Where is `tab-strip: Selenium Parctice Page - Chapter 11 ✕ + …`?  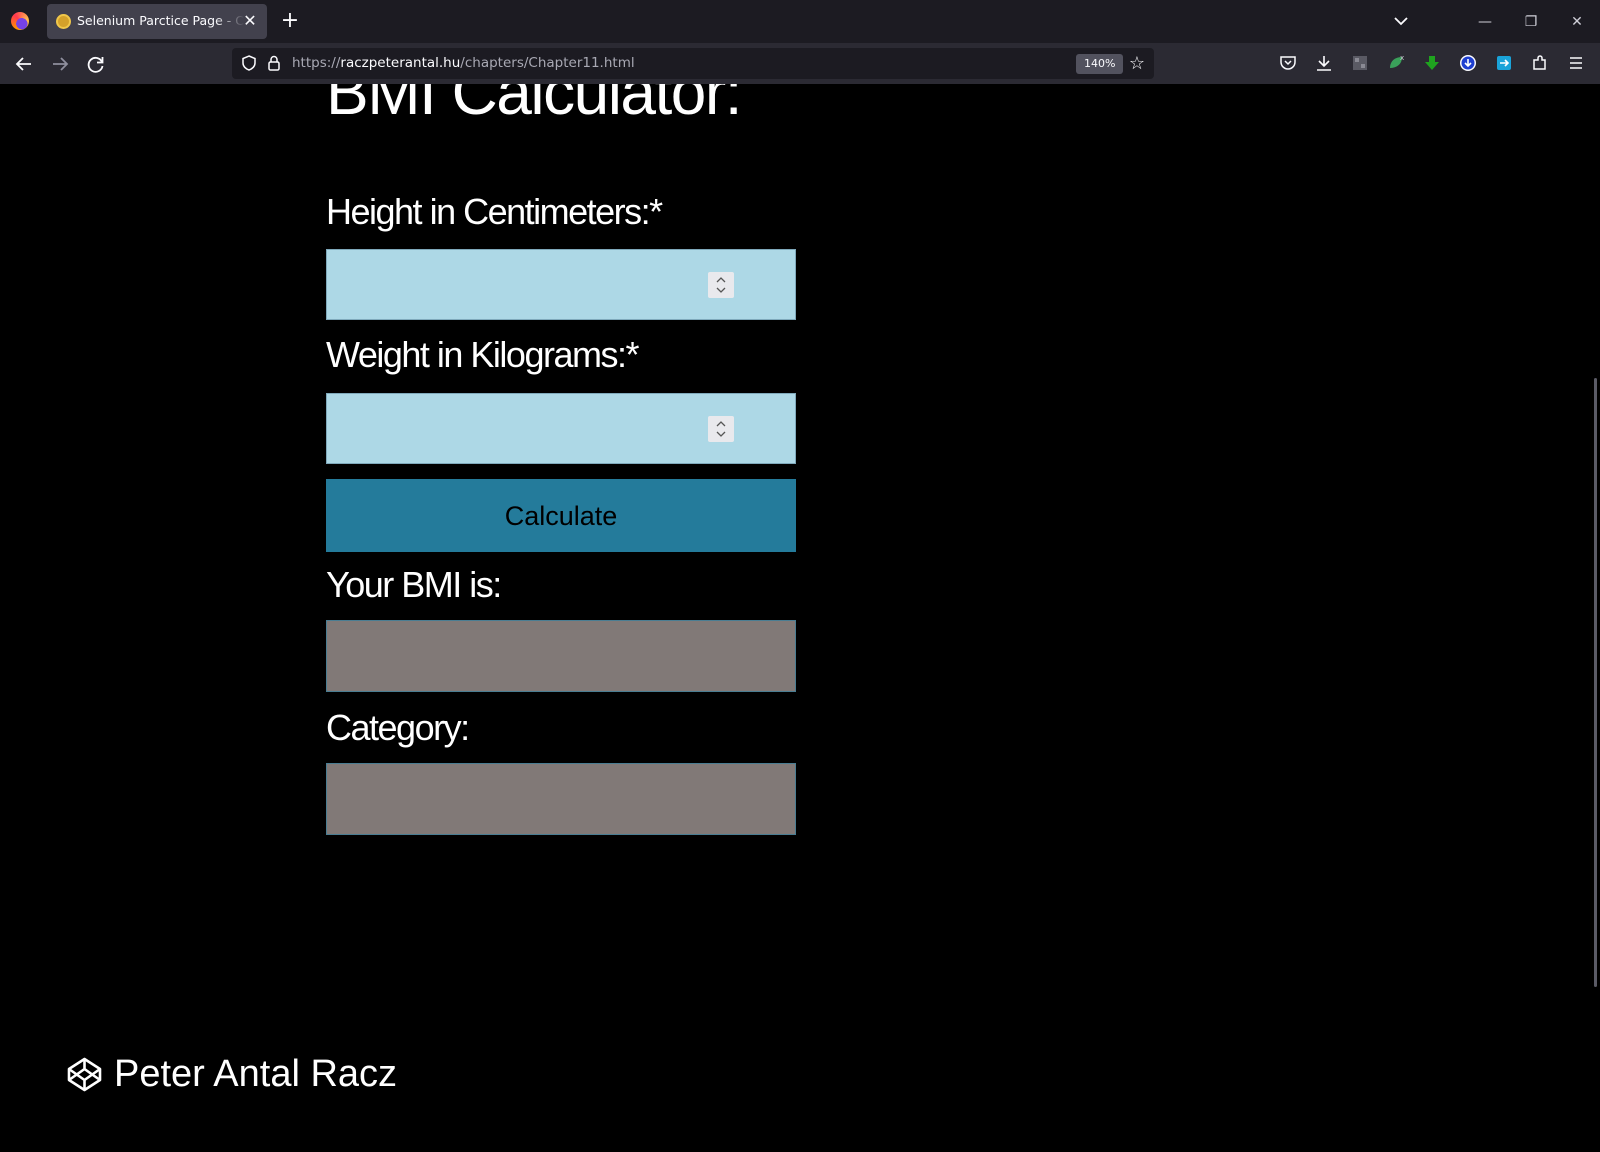
tab-strip: Selenium Parctice Page - Chapter 11 ✕ + … is located at coordinates (800, 21).